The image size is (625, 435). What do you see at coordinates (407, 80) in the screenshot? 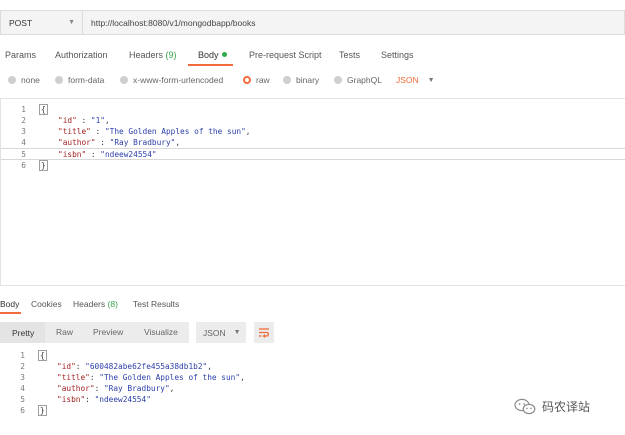
I see `body-format-label: JSON` at bounding box center [407, 80].